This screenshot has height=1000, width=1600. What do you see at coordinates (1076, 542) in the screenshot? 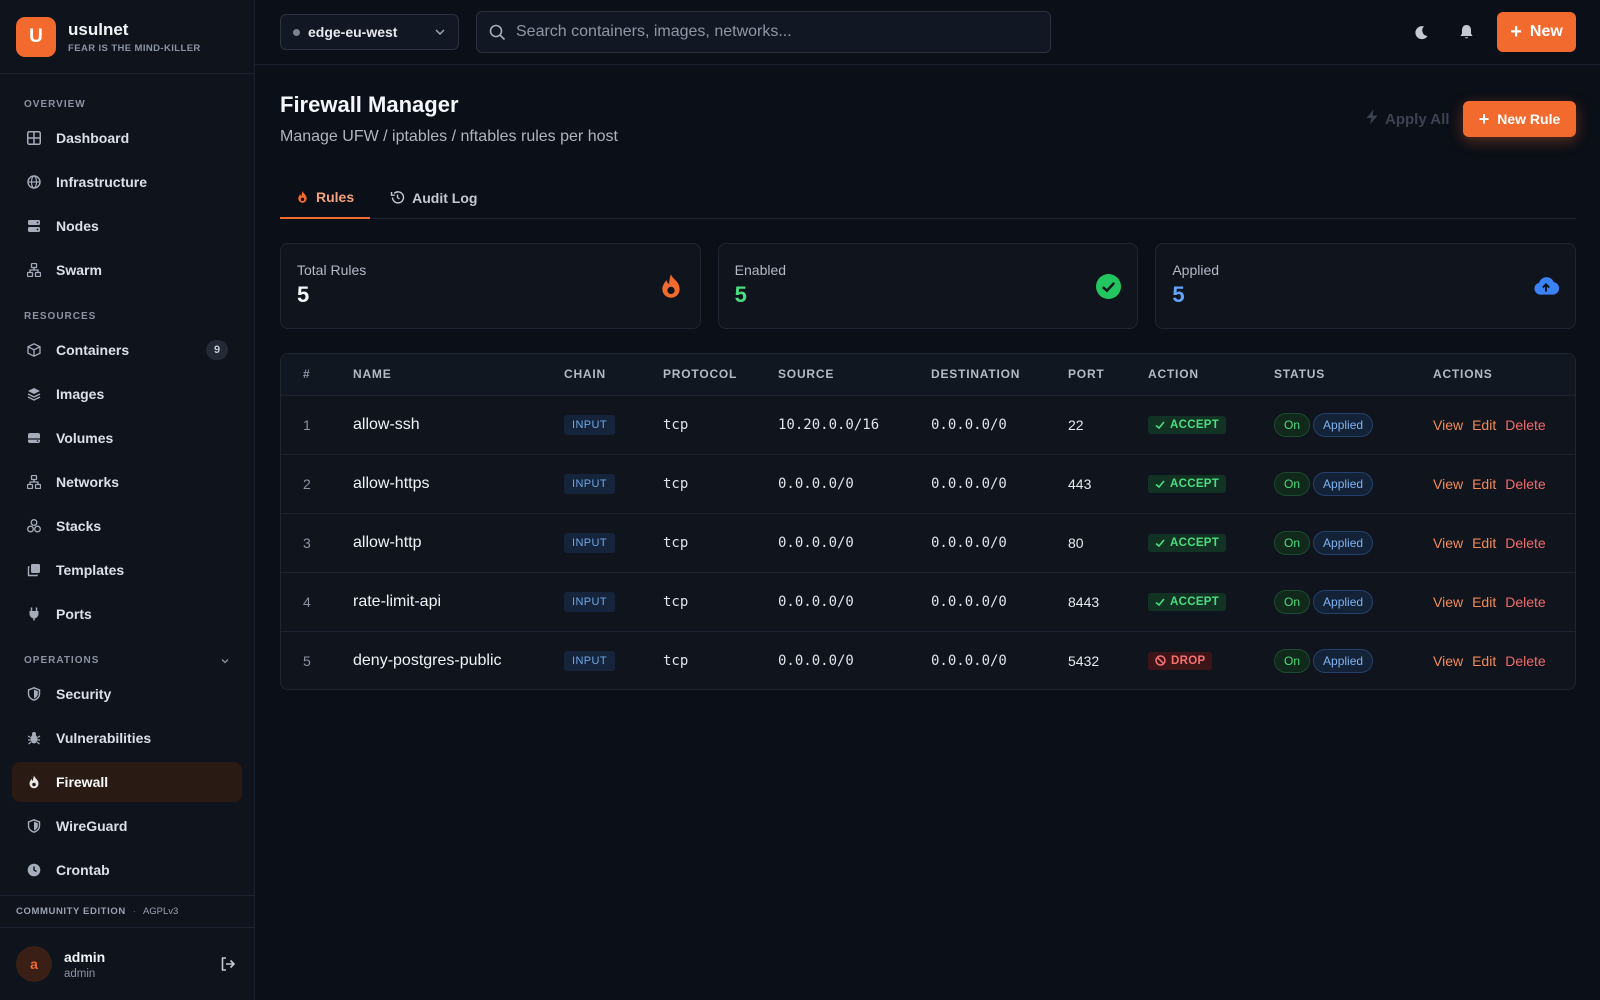
I see `rule-port: 80` at bounding box center [1076, 542].